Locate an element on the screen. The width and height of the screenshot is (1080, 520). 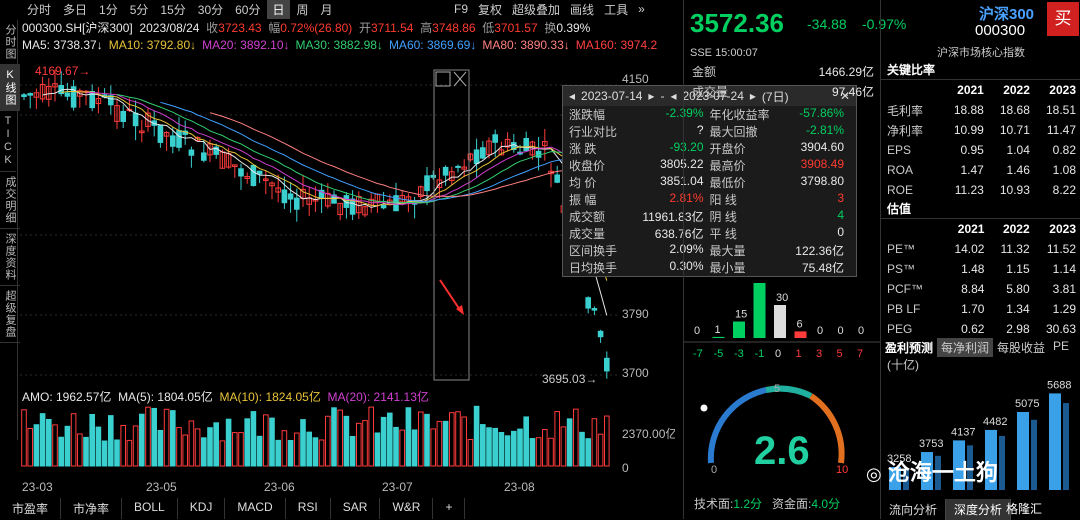
indicator-tab: RSI is located at coordinates (308, 508).